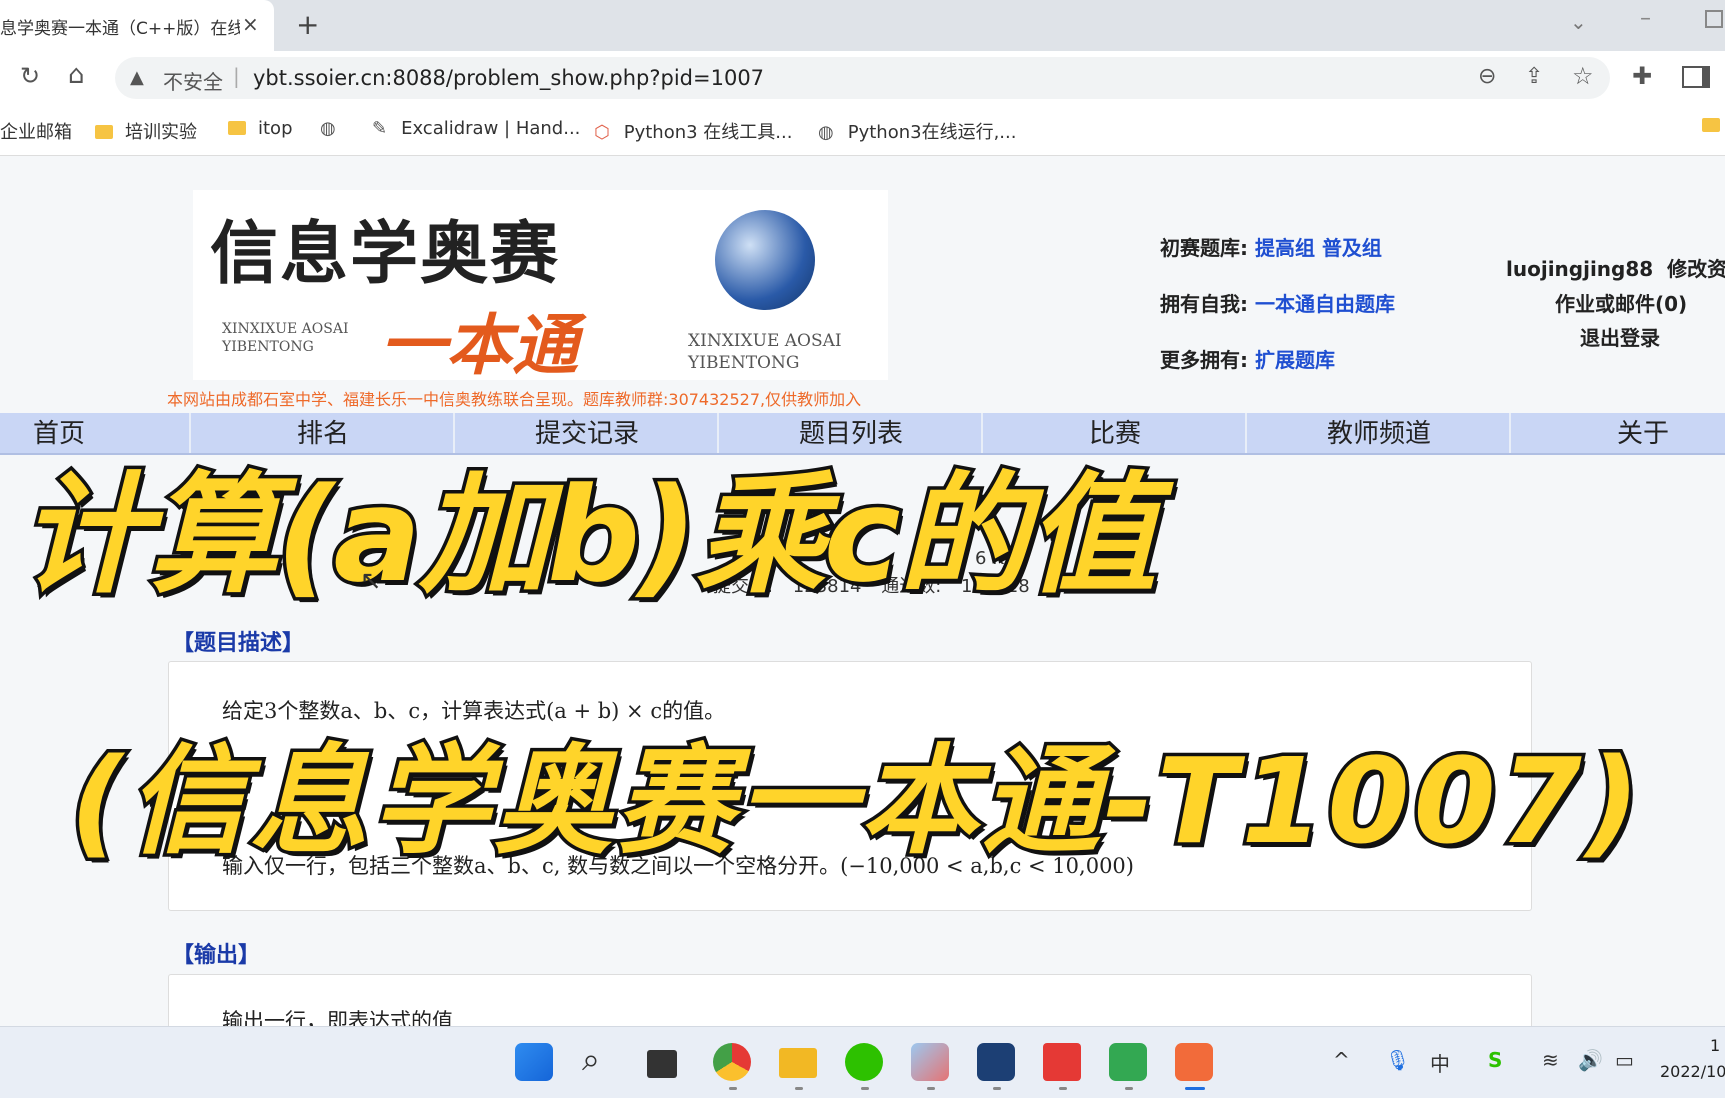  Describe the element at coordinates (1204, 248) in the screenshot. I see `link-row-label: 初赛题库:` at that location.